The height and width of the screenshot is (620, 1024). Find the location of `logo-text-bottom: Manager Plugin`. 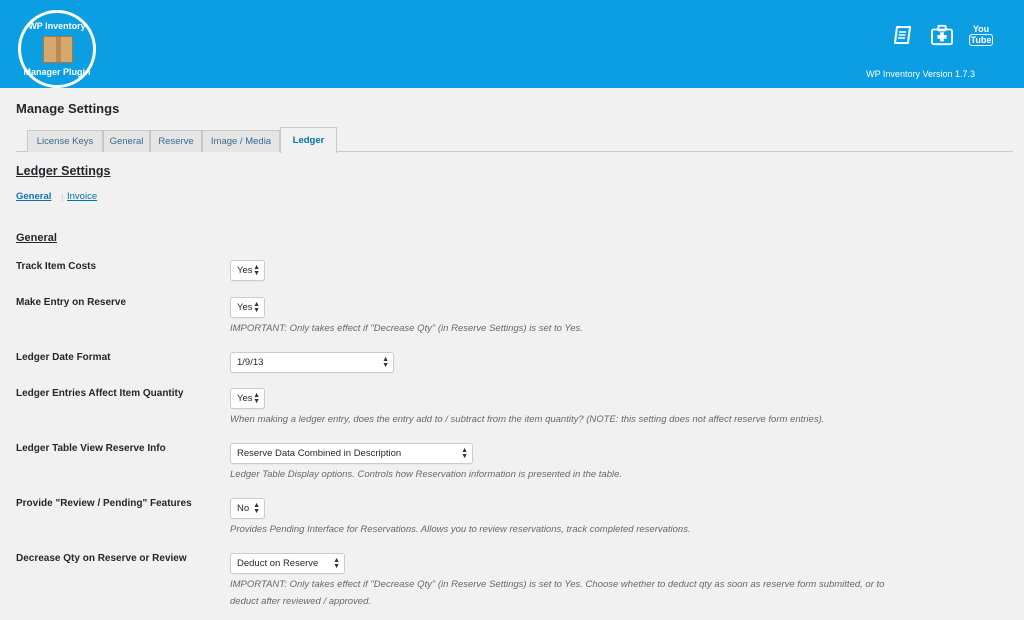

logo-text-bottom: Manager Plugin is located at coordinates (57, 72).